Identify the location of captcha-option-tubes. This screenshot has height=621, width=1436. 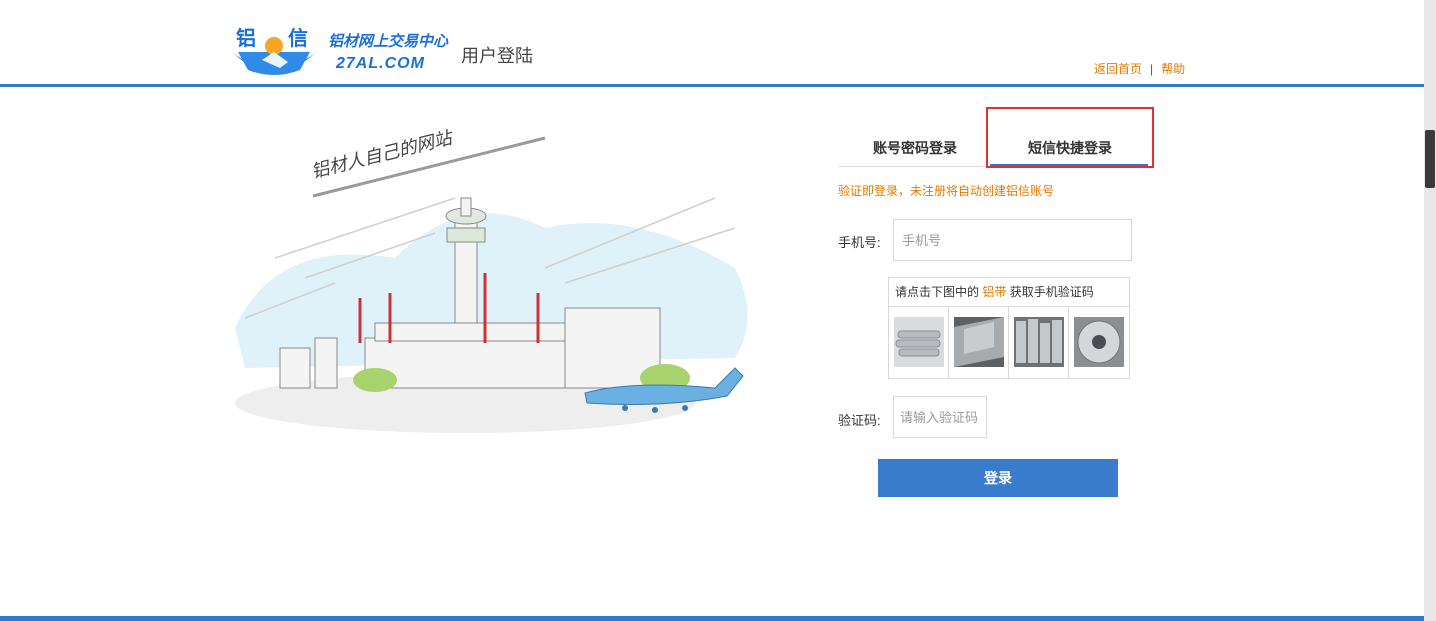
(919, 342).